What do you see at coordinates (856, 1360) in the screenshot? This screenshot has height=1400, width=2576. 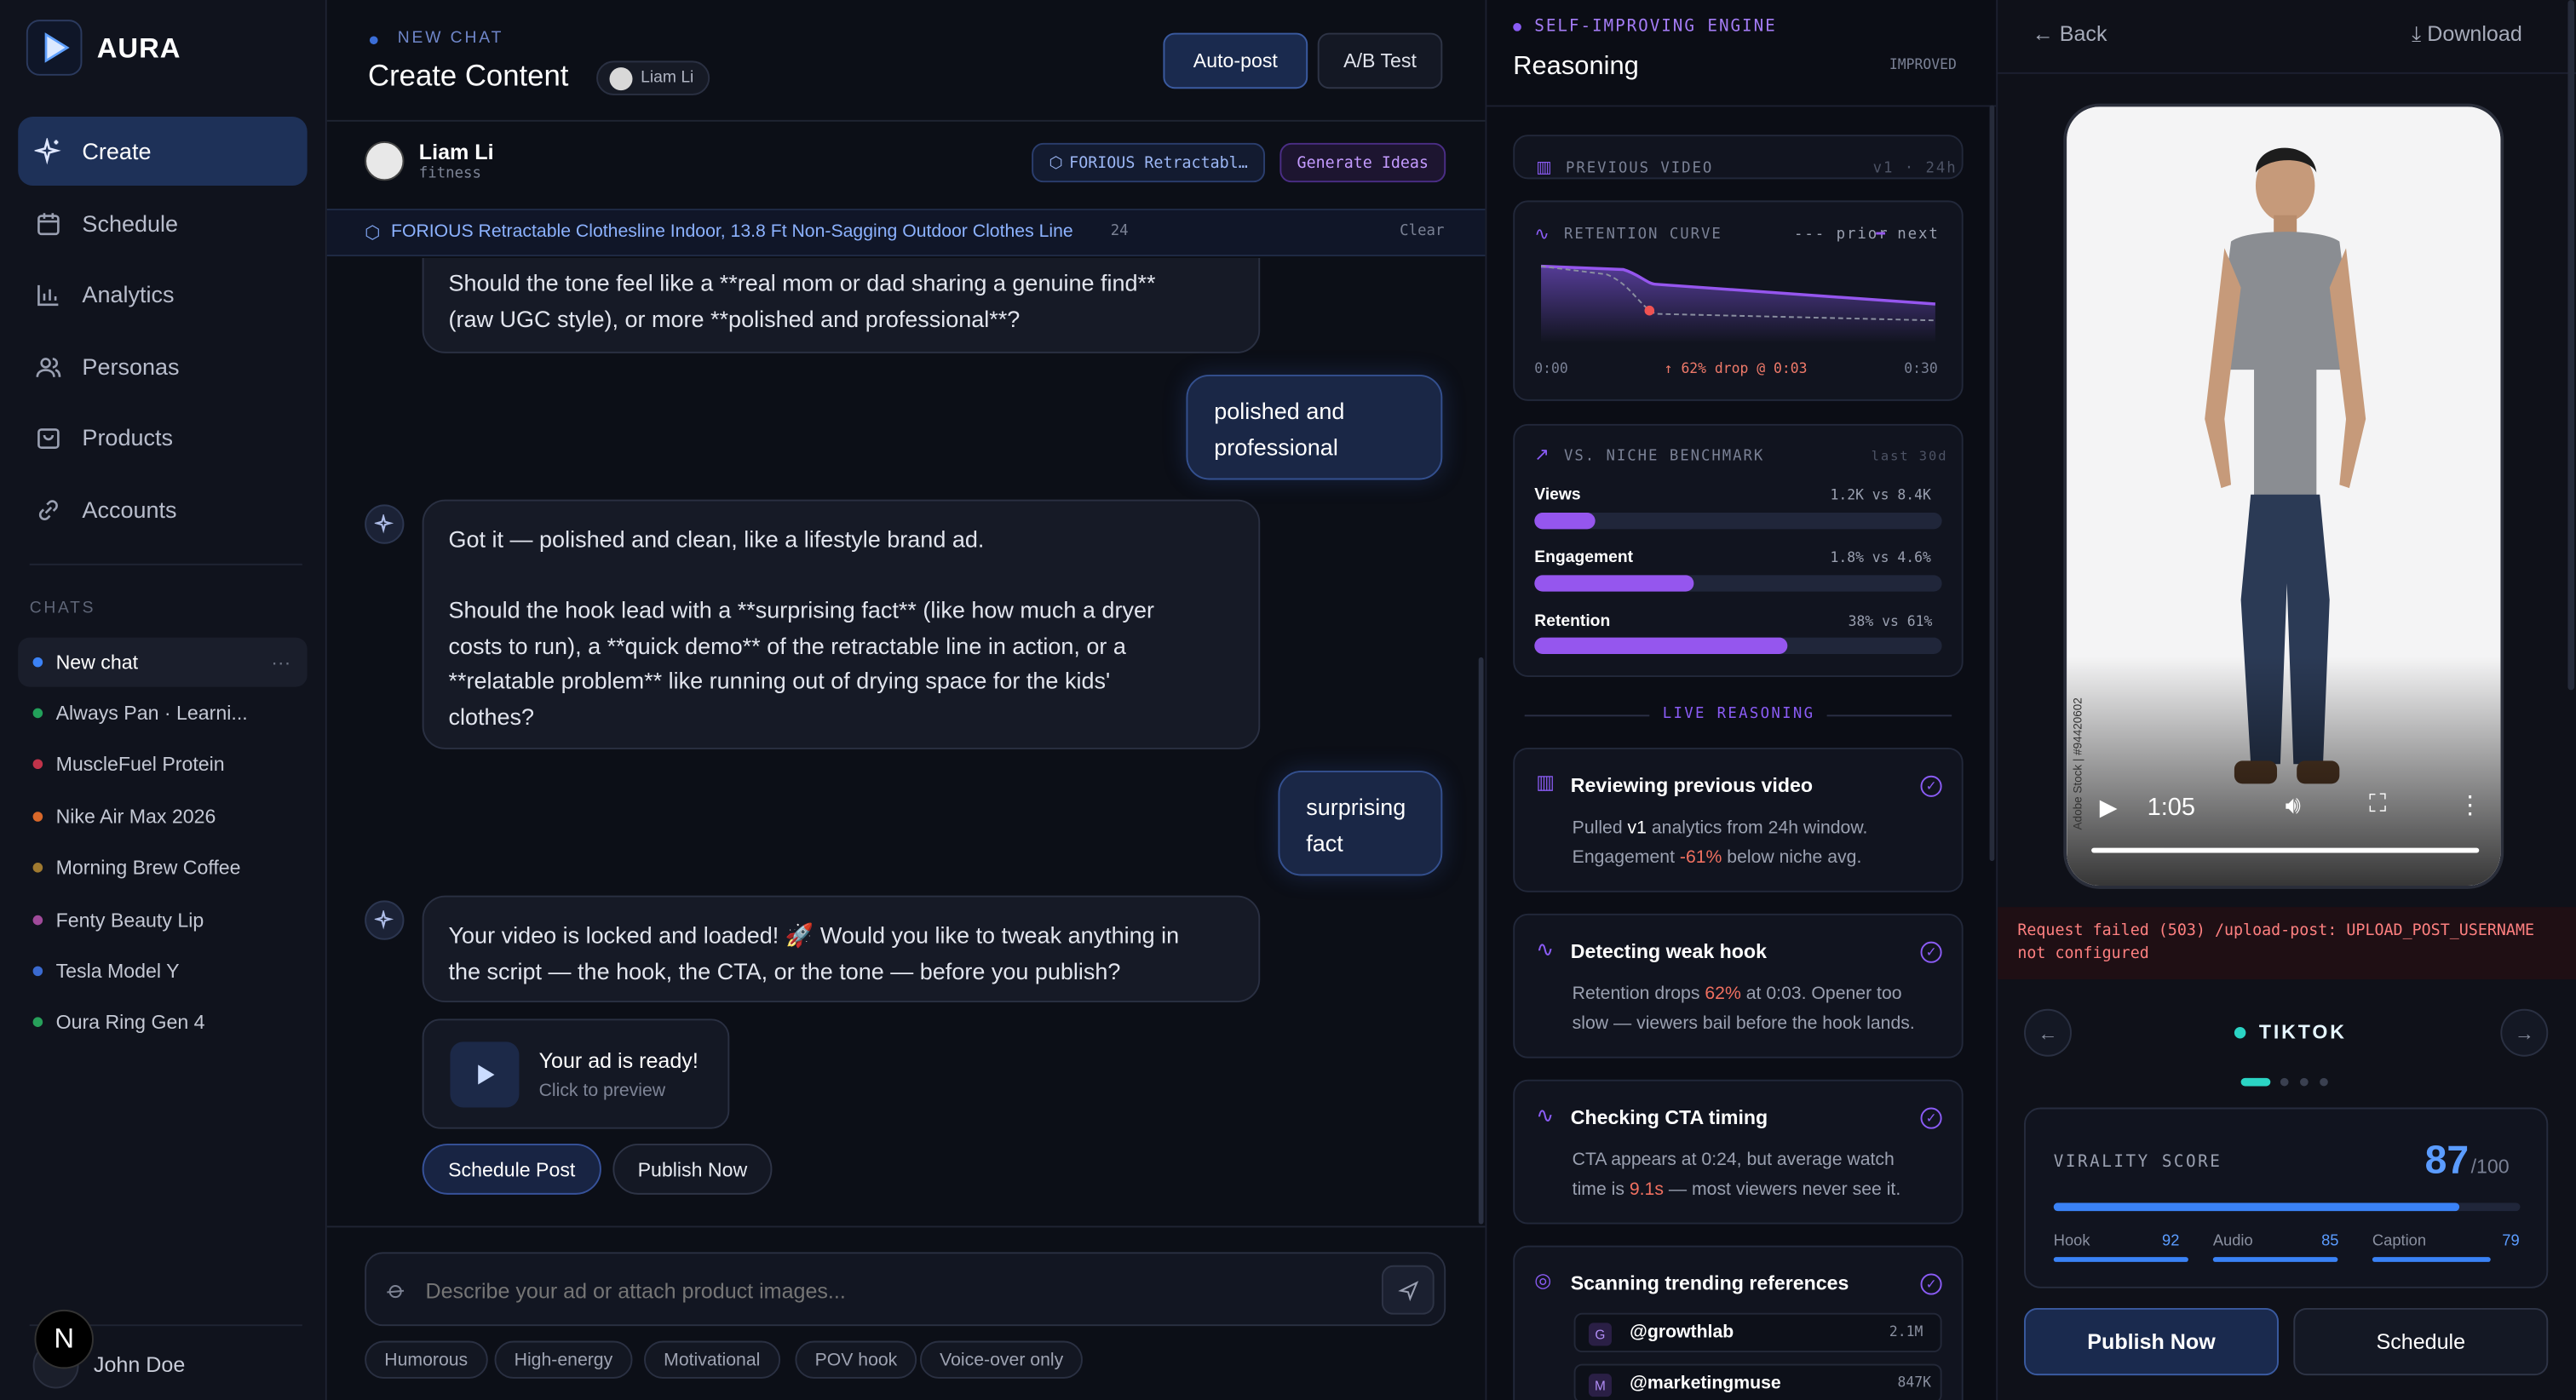 I see `tone-chip: POV hook` at bounding box center [856, 1360].